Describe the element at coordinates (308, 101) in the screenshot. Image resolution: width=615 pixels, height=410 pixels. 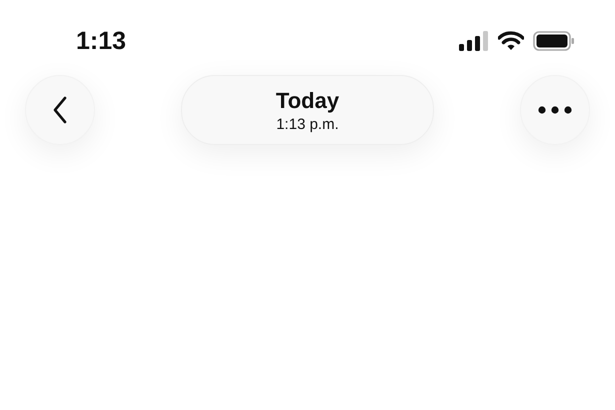
I see `nav-title: Today` at that location.